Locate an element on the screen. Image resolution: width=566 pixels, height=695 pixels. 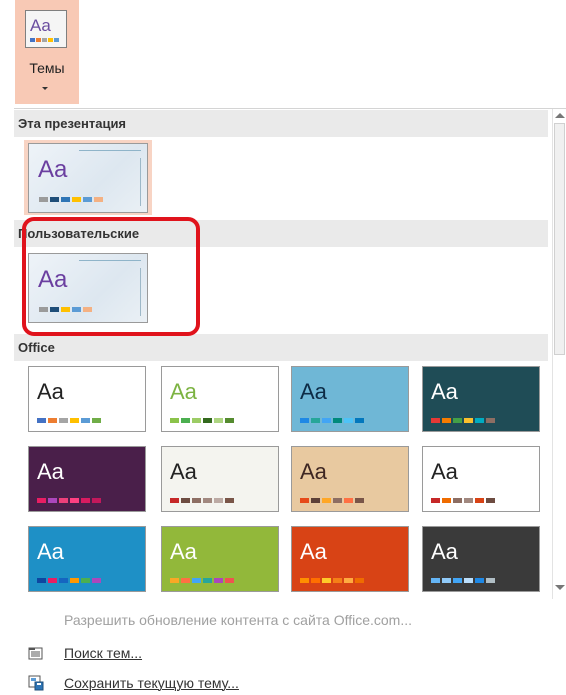
scroll-down-arrow-icon is located at coordinates (560, 587).